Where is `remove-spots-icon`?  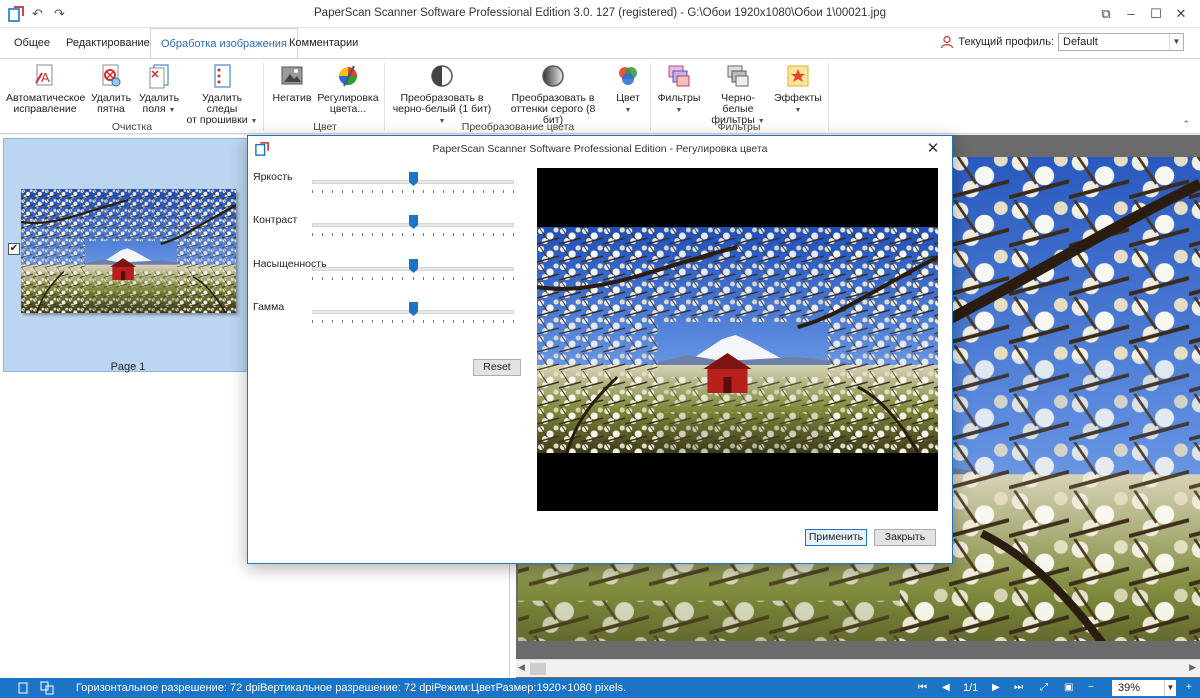
remove-spots-icon is located at coordinates (111, 75).